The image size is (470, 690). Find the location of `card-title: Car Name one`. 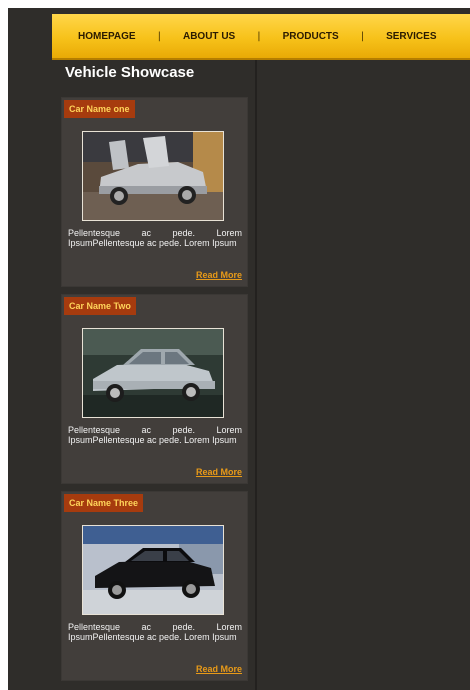

card-title: Car Name one is located at coordinates (99, 109).